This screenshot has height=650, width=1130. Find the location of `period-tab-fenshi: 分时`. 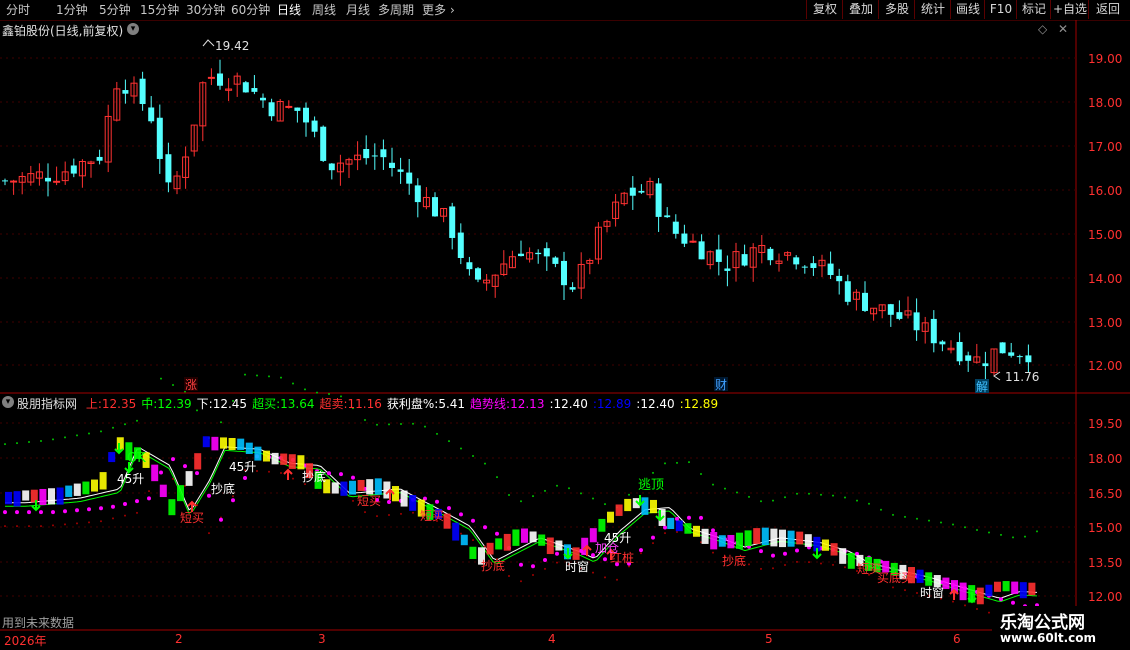

period-tab-fenshi: 分时 is located at coordinates (18, 10).